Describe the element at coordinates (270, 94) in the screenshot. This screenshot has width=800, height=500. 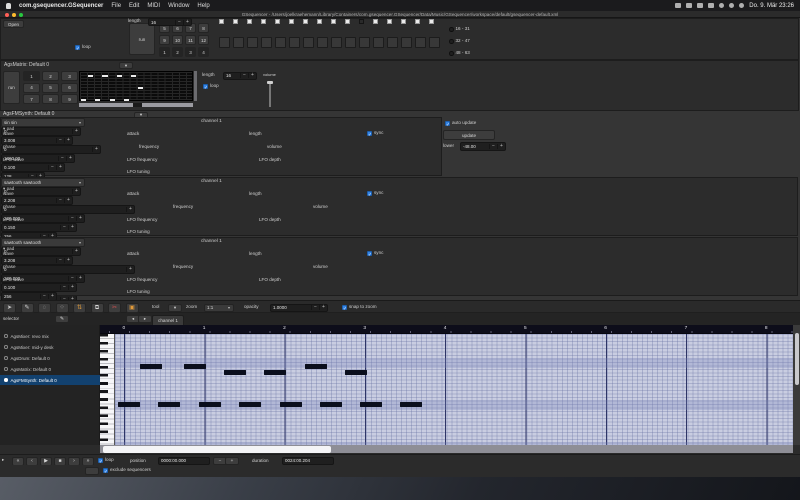
I see `matrix-volume-slider` at that location.